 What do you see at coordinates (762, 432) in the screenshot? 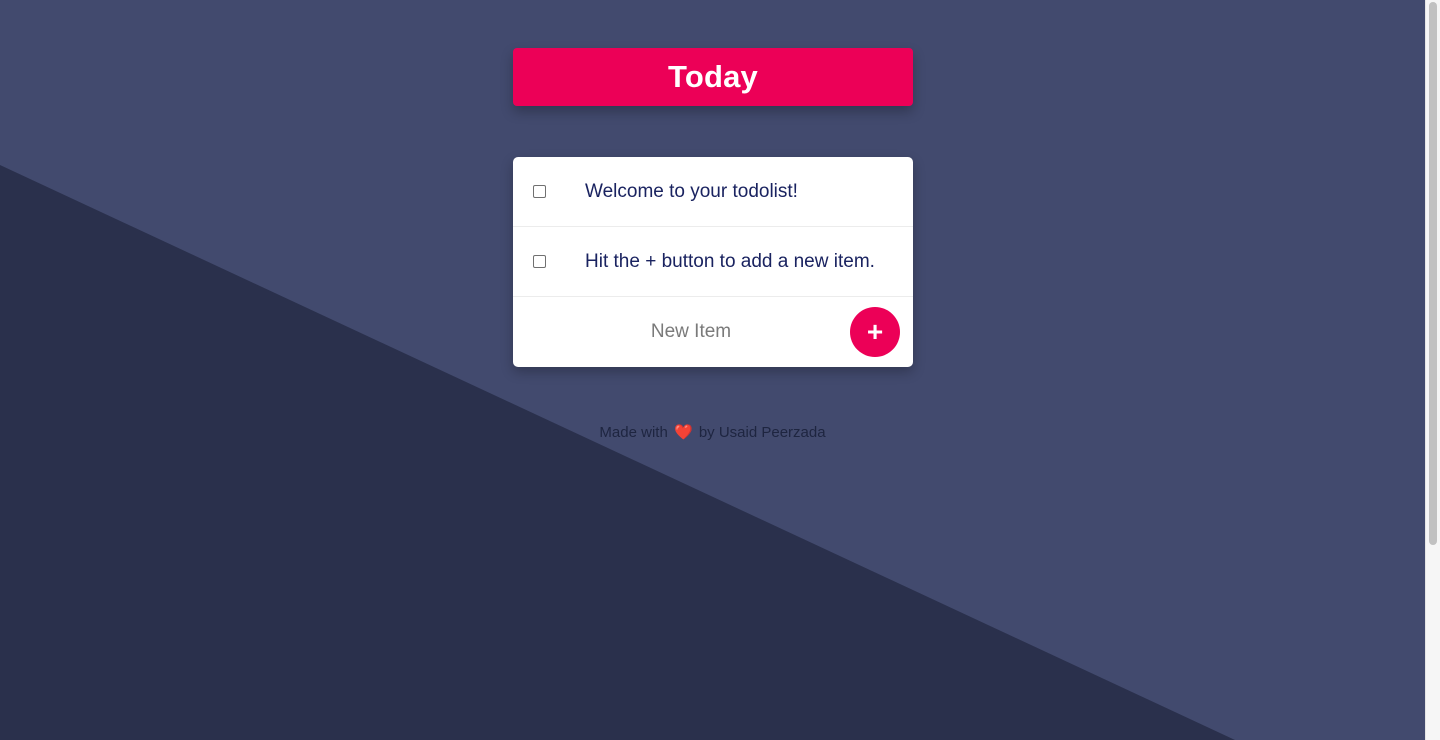
I see `footer-author: by Usaid Peerzada` at bounding box center [762, 432].